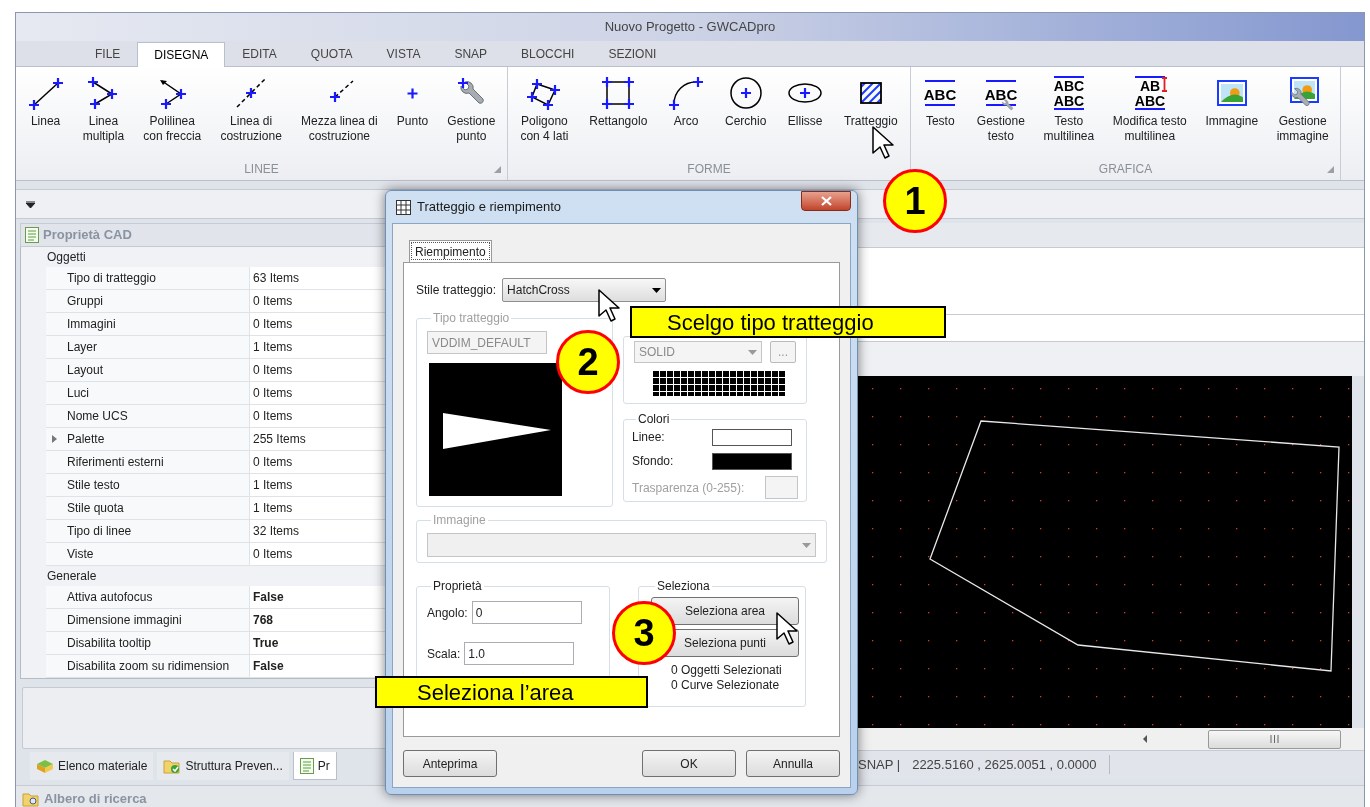 The image size is (1370, 807). What do you see at coordinates (97, 416) in the screenshot?
I see `property-name: Nome UCS` at bounding box center [97, 416].